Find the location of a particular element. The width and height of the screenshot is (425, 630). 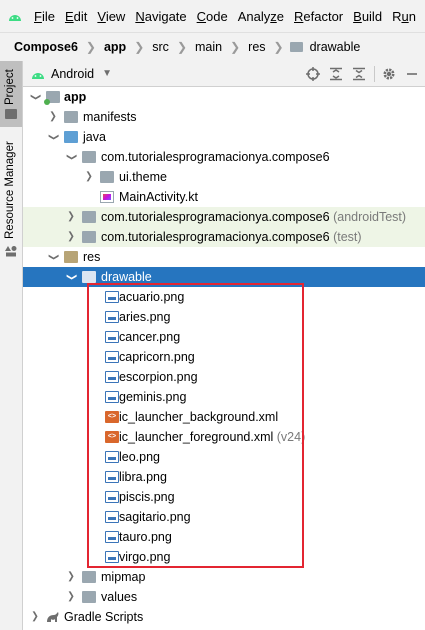

tree-item-suffix: (androidTest) is located at coordinates (370, 217).